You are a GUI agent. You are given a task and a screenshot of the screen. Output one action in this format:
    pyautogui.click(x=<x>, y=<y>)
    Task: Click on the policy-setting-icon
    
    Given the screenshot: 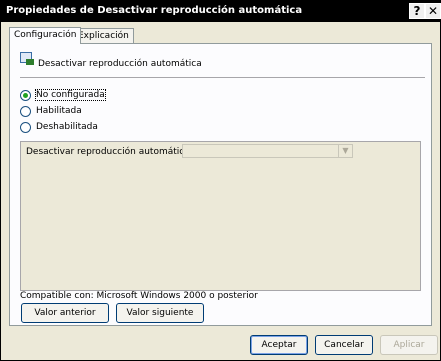 What is the action you would take?
    pyautogui.click(x=27, y=58)
    